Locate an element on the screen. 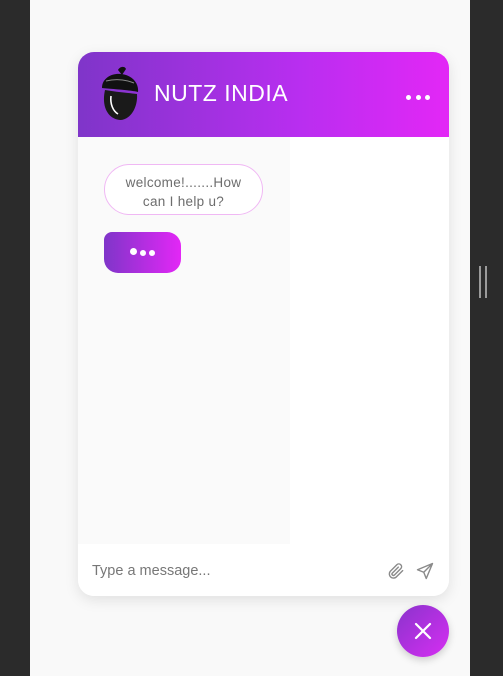 This screenshot has height=676, width=503. acorn-icon is located at coordinates (120, 93).